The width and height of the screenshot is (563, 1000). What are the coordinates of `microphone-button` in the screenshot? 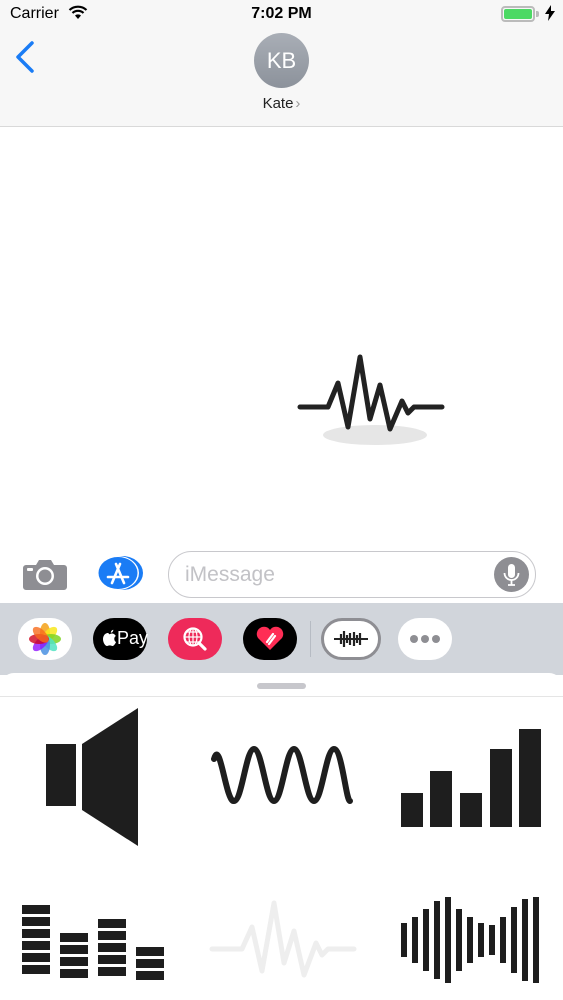 It's located at (511, 574).